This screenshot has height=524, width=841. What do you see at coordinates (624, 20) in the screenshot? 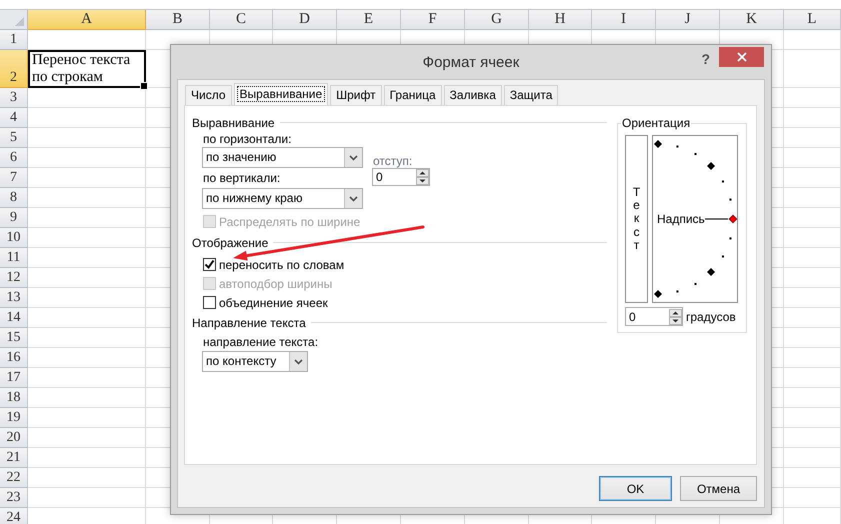
I see `column-header: I` at bounding box center [624, 20].